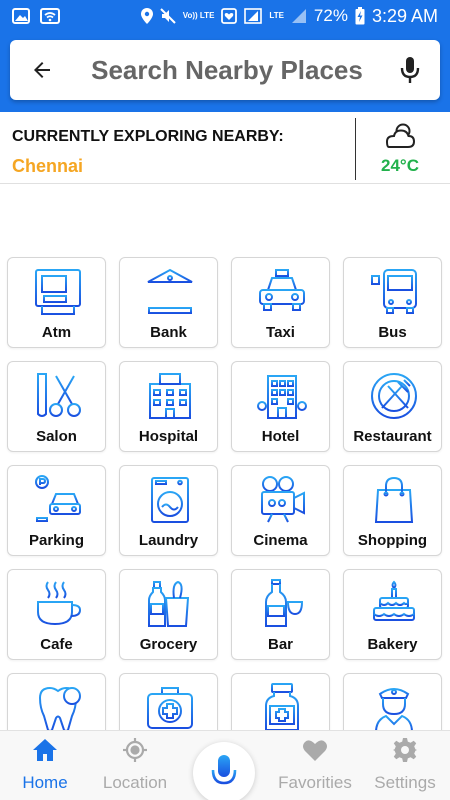 The image size is (450, 800). What do you see at coordinates (148, 136) in the screenshot?
I see `exploring-label: CURRENTLY EXPLORING NEARBY:` at bounding box center [148, 136].